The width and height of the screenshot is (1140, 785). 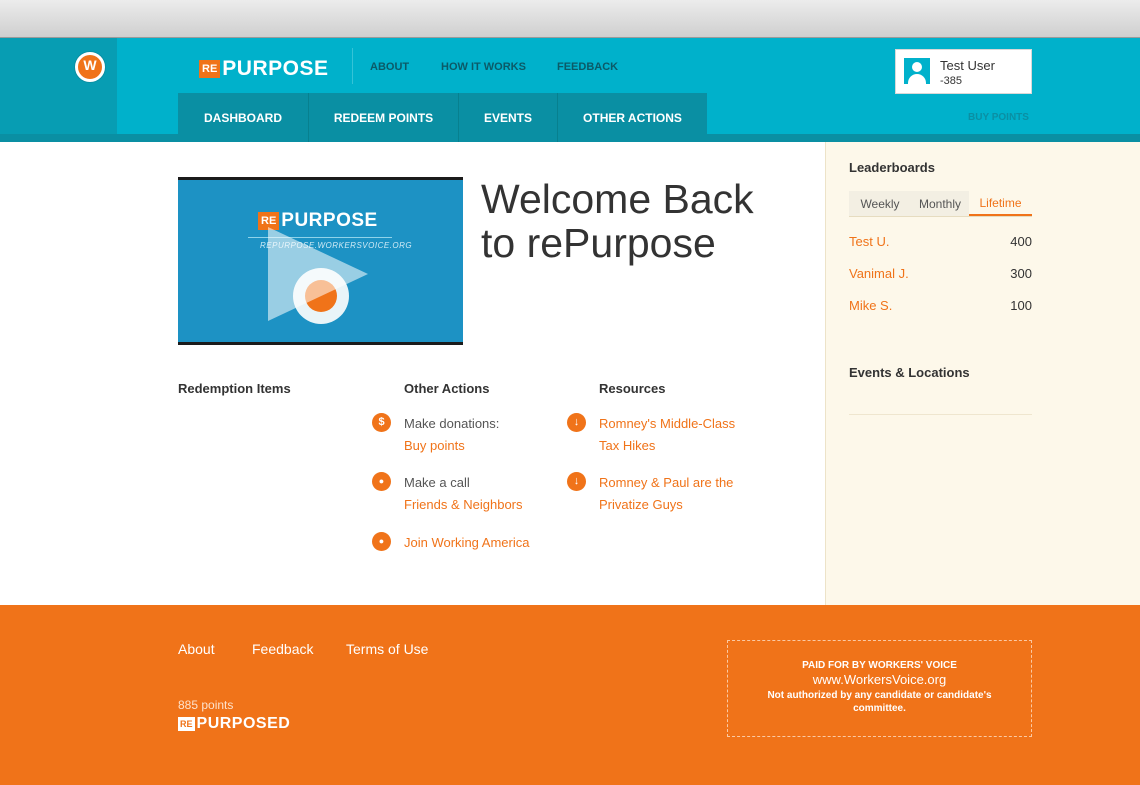 What do you see at coordinates (58, 90) in the screenshot?
I see `header-logo-panel: W` at bounding box center [58, 90].